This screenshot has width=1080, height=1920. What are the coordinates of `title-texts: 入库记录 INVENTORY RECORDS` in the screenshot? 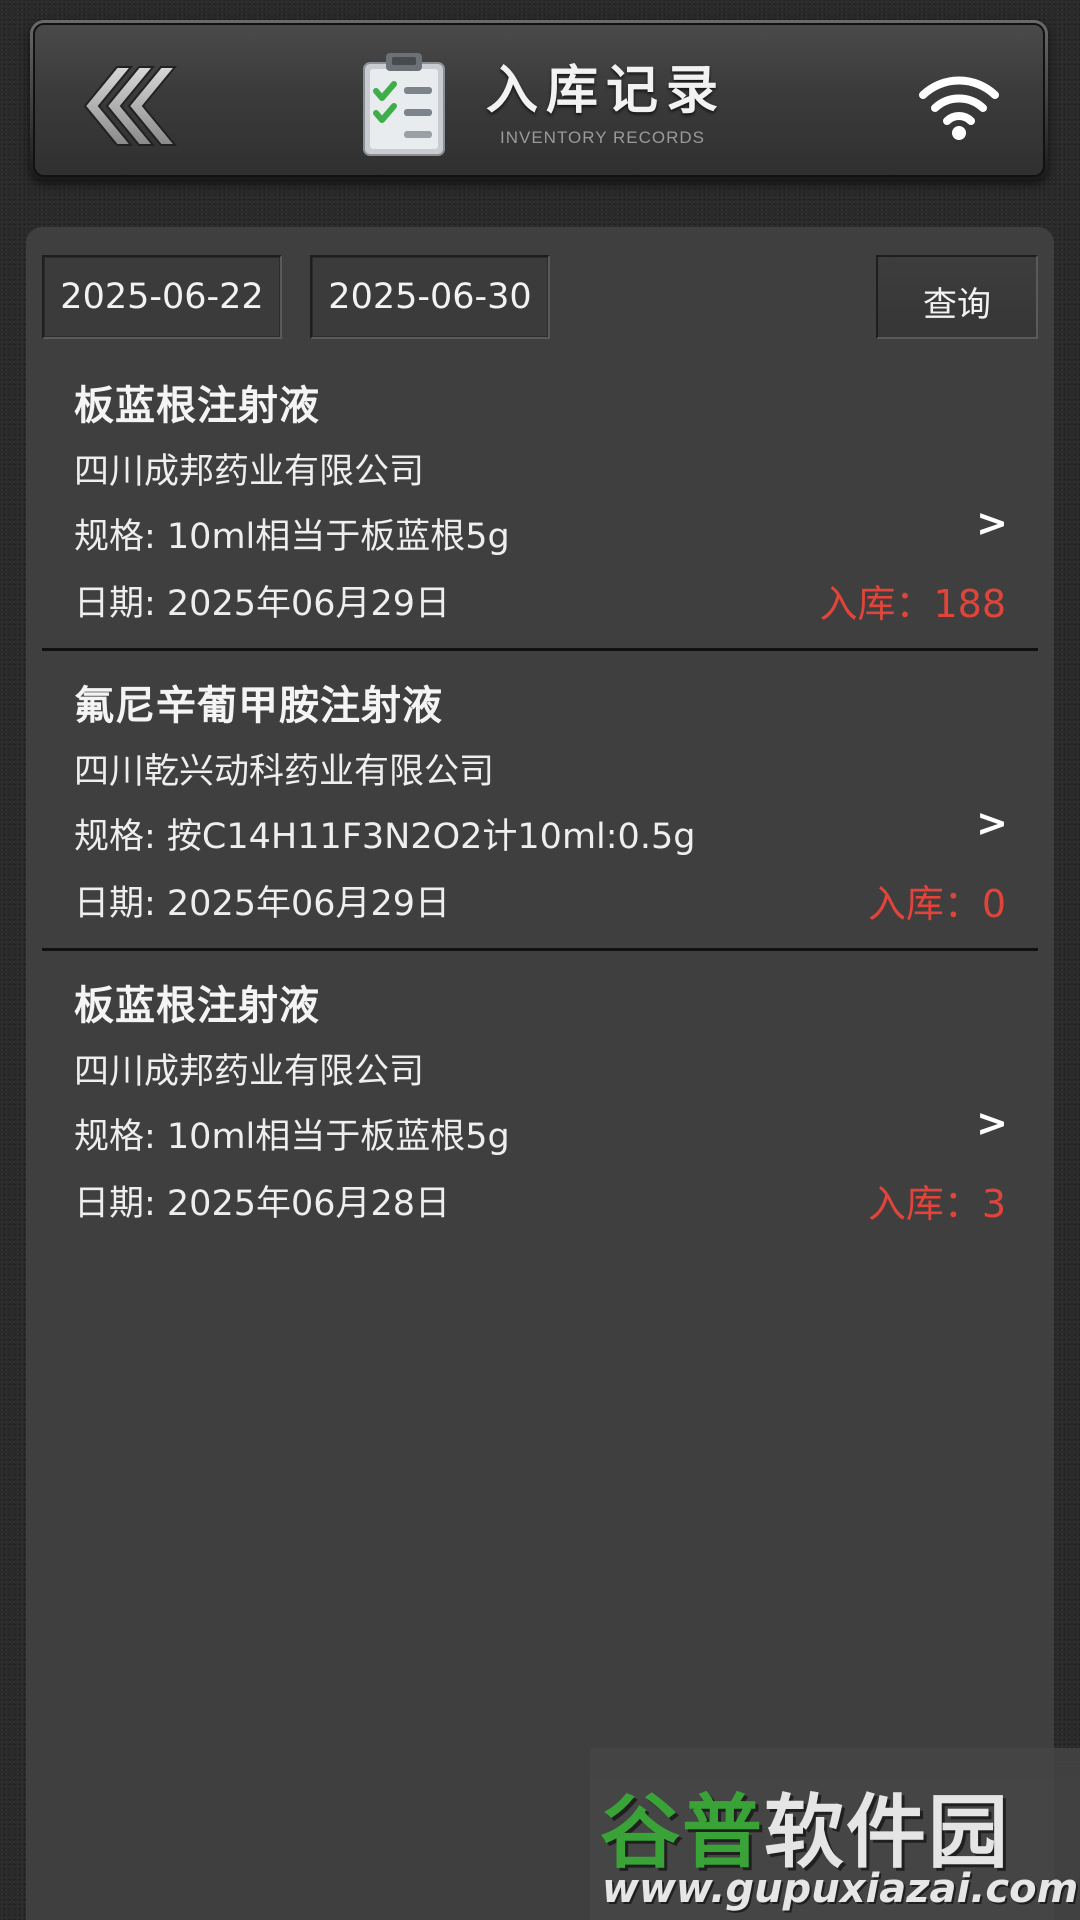 It's located at (606, 104).